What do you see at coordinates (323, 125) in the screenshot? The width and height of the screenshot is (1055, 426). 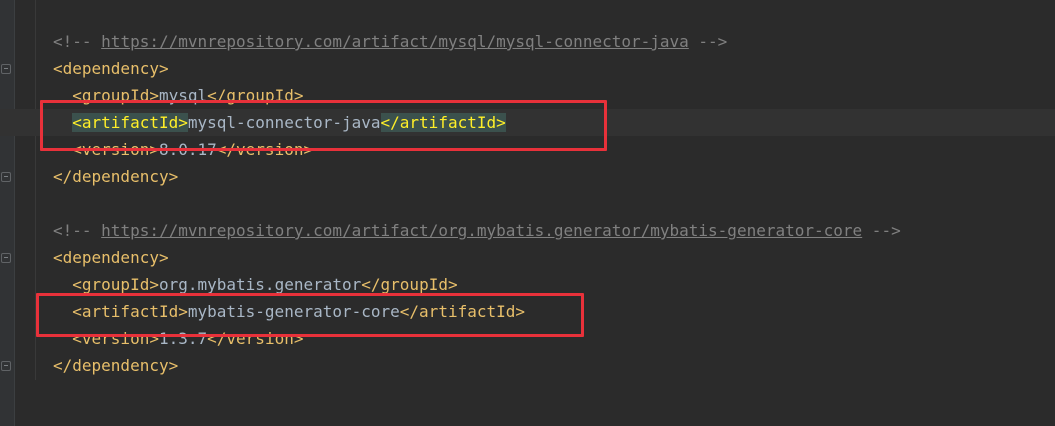 I see `annotation-box-mysql-artifact` at bounding box center [323, 125].